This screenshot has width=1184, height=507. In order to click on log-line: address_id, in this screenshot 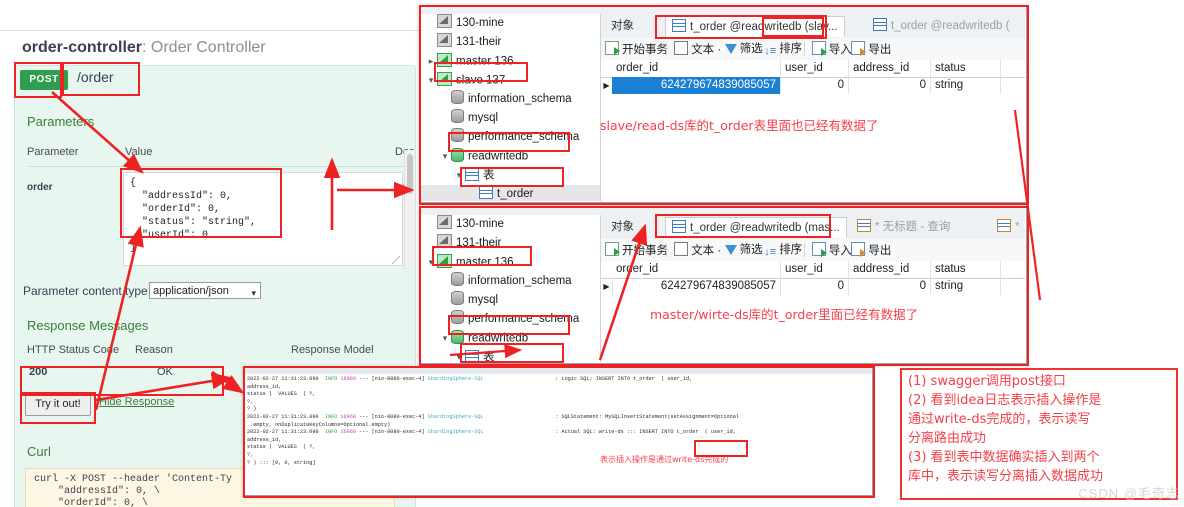, I will do `click(264, 386)`.